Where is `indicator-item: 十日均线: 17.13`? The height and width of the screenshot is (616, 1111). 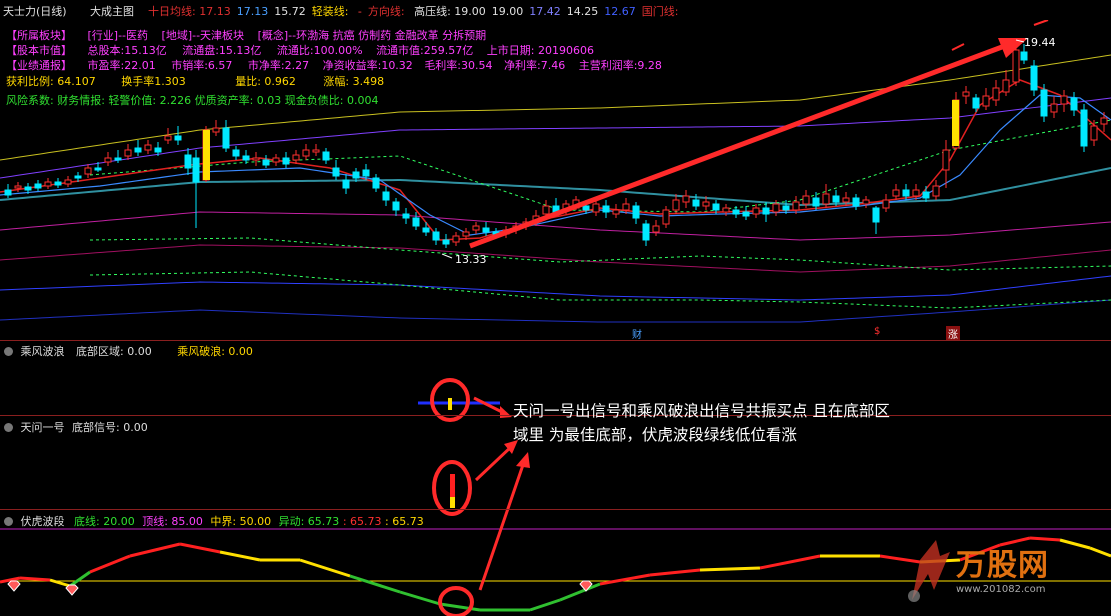
indicator-item: 十日均线: 17.13 is located at coordinates (189, 11).